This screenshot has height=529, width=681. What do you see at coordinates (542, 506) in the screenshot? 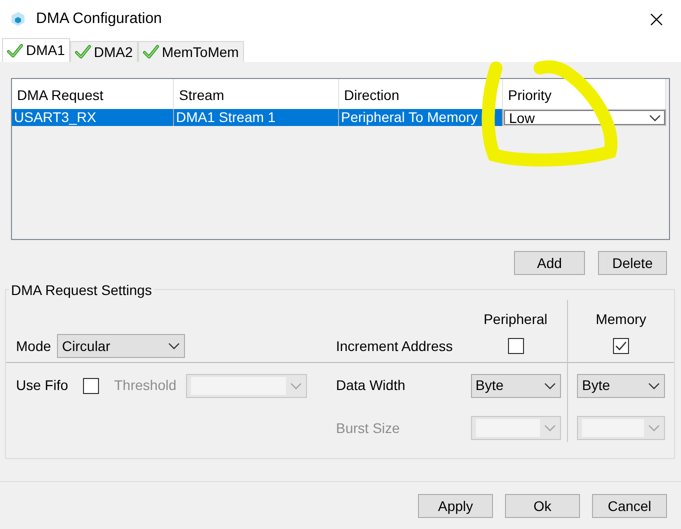
I see `ok-button: Ok` at bounding box center [542, 506].